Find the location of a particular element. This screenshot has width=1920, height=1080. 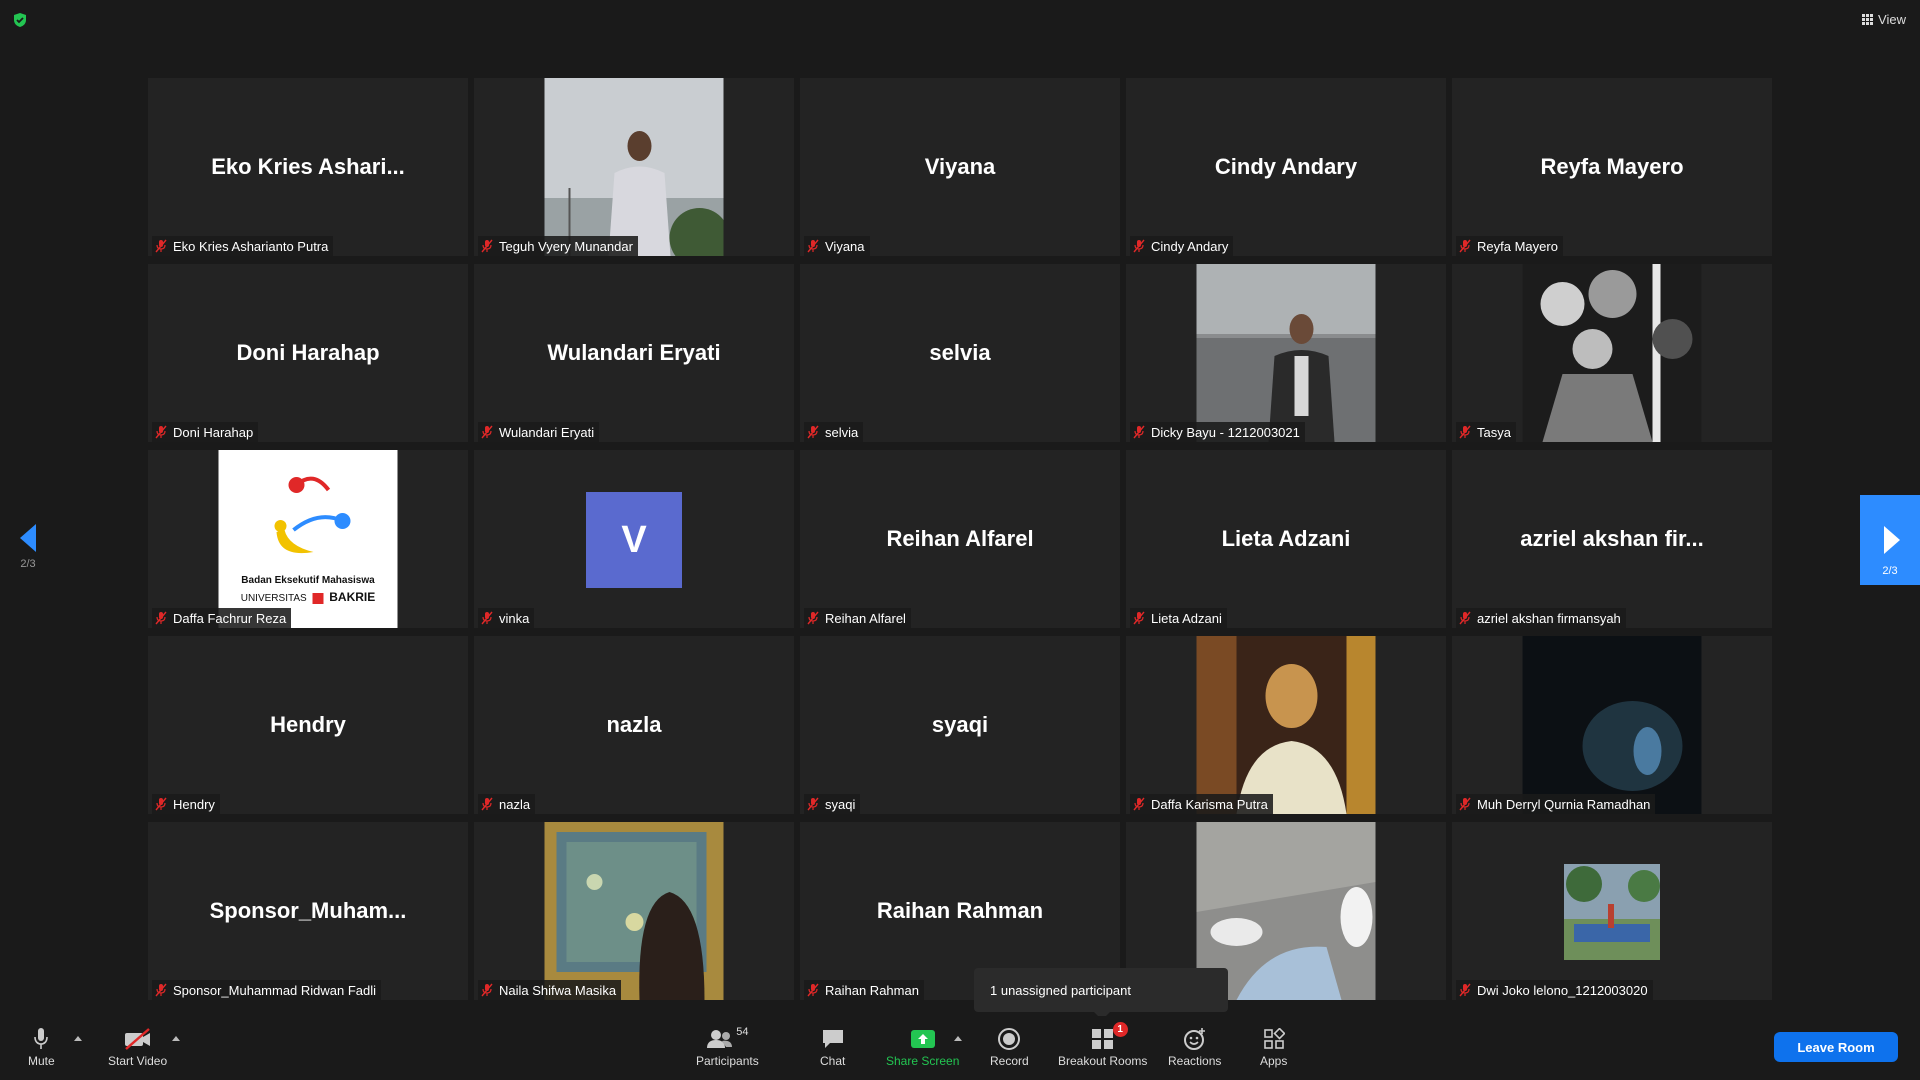

participant-name-tag: vinka is located at coordinates (506, 618).